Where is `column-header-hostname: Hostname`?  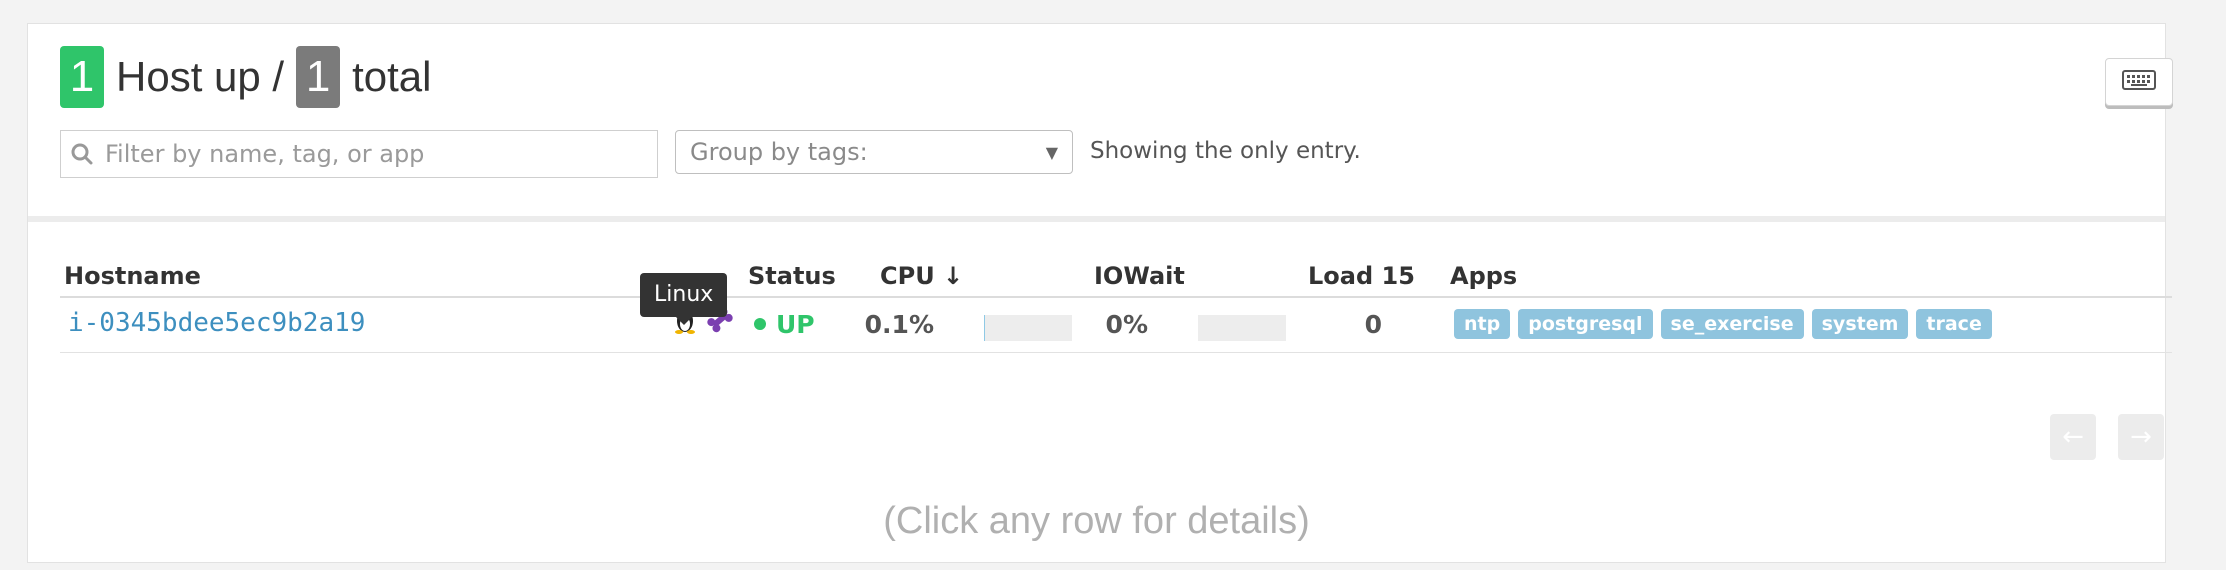 column-header-hostname: Hostname is located at coordinates (132, 276).